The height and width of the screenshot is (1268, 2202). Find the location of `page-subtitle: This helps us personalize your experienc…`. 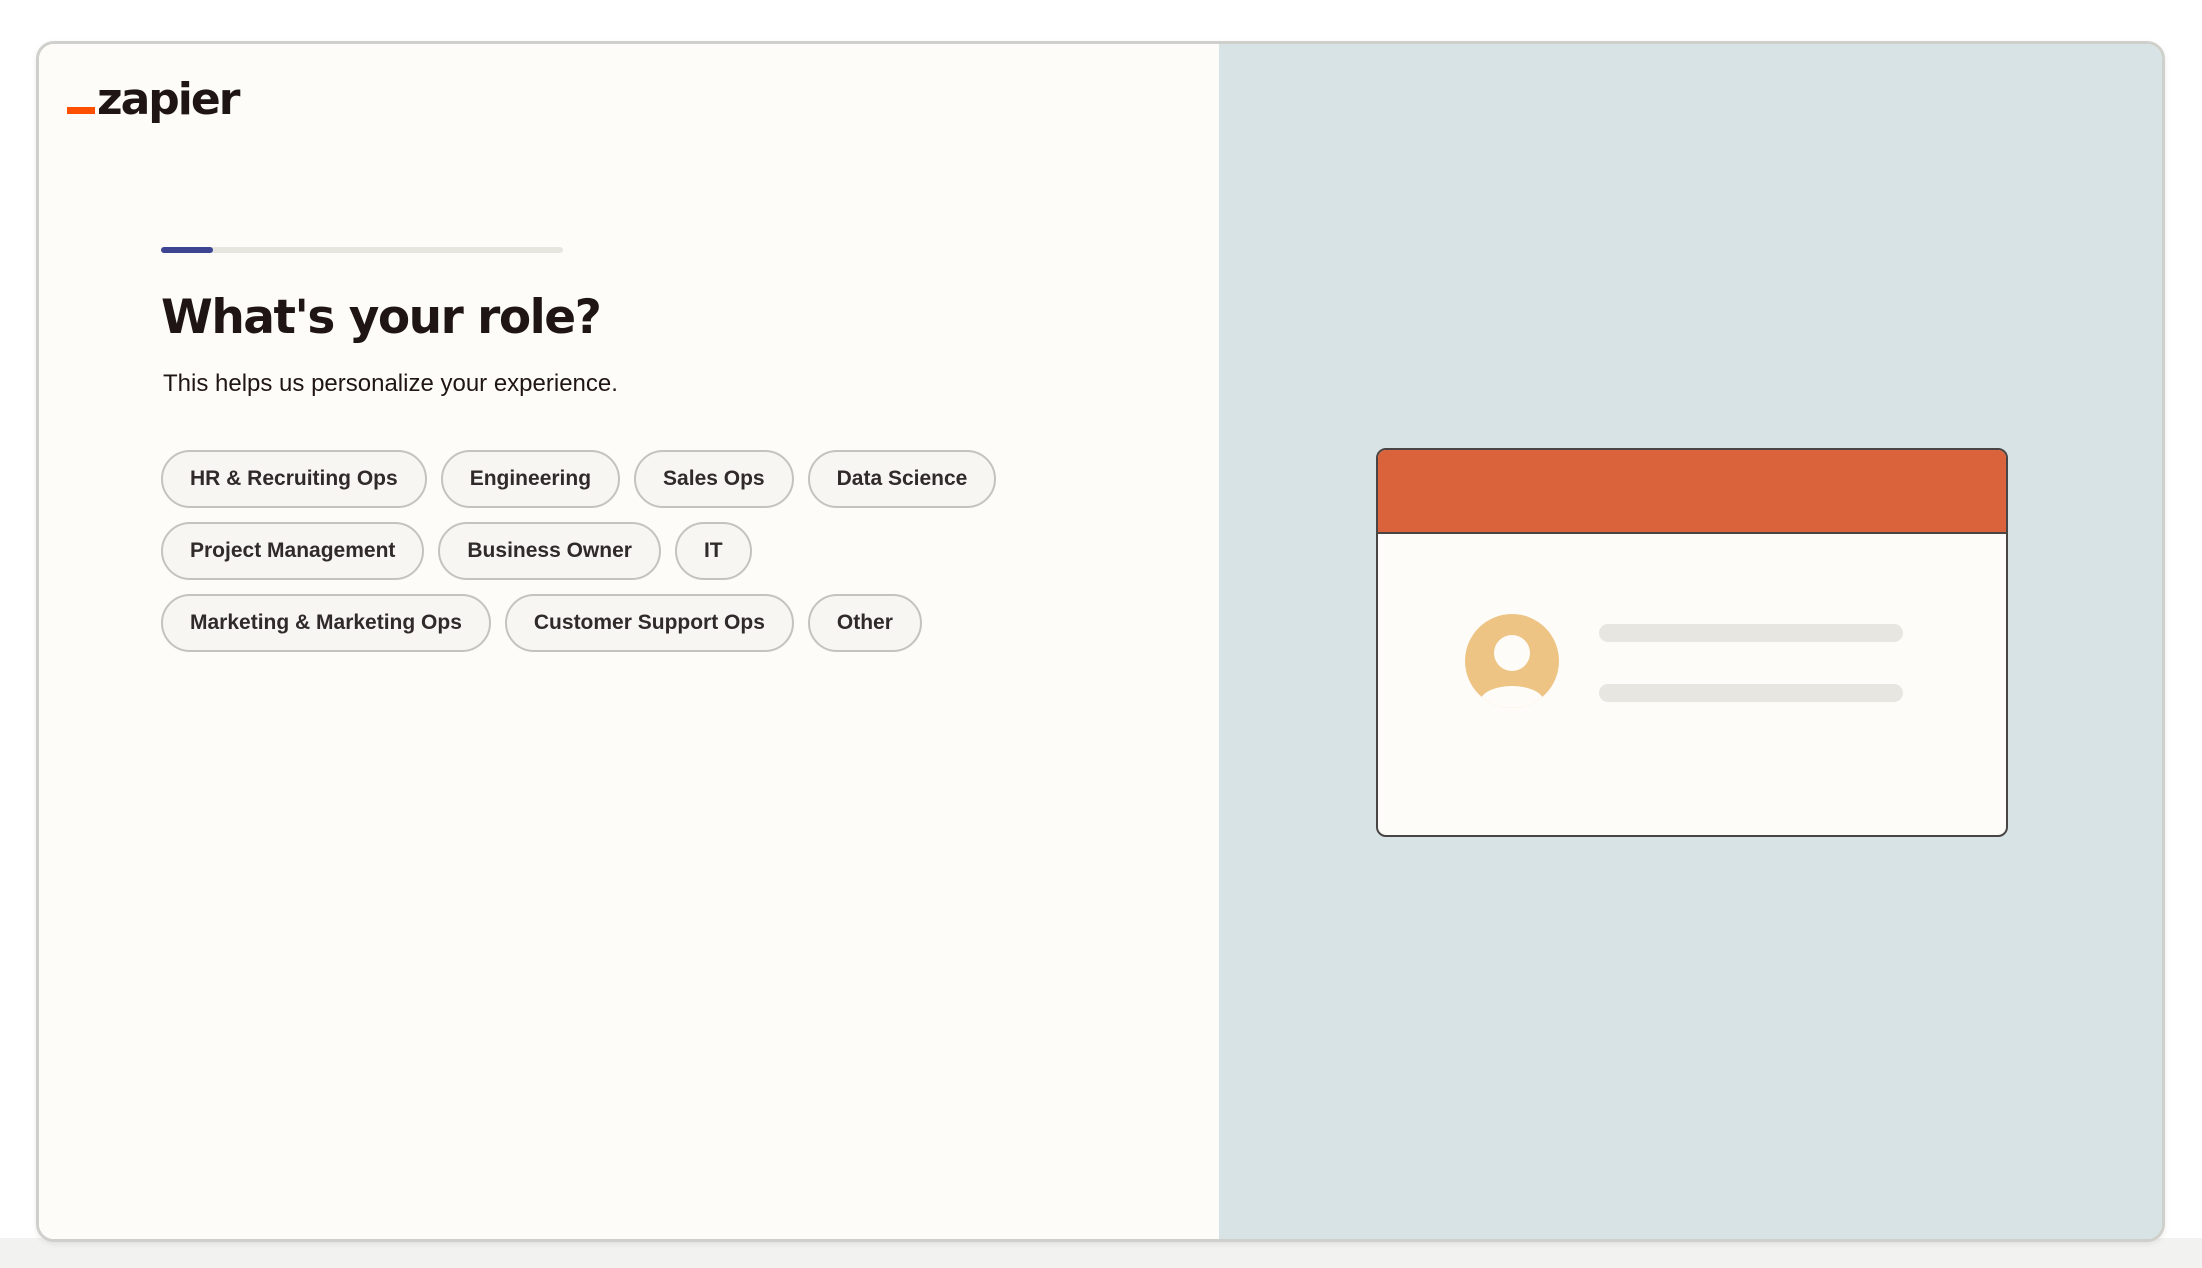

page-subtitle: This helps us personalize your experienc… is located at coordinates (390, 383).